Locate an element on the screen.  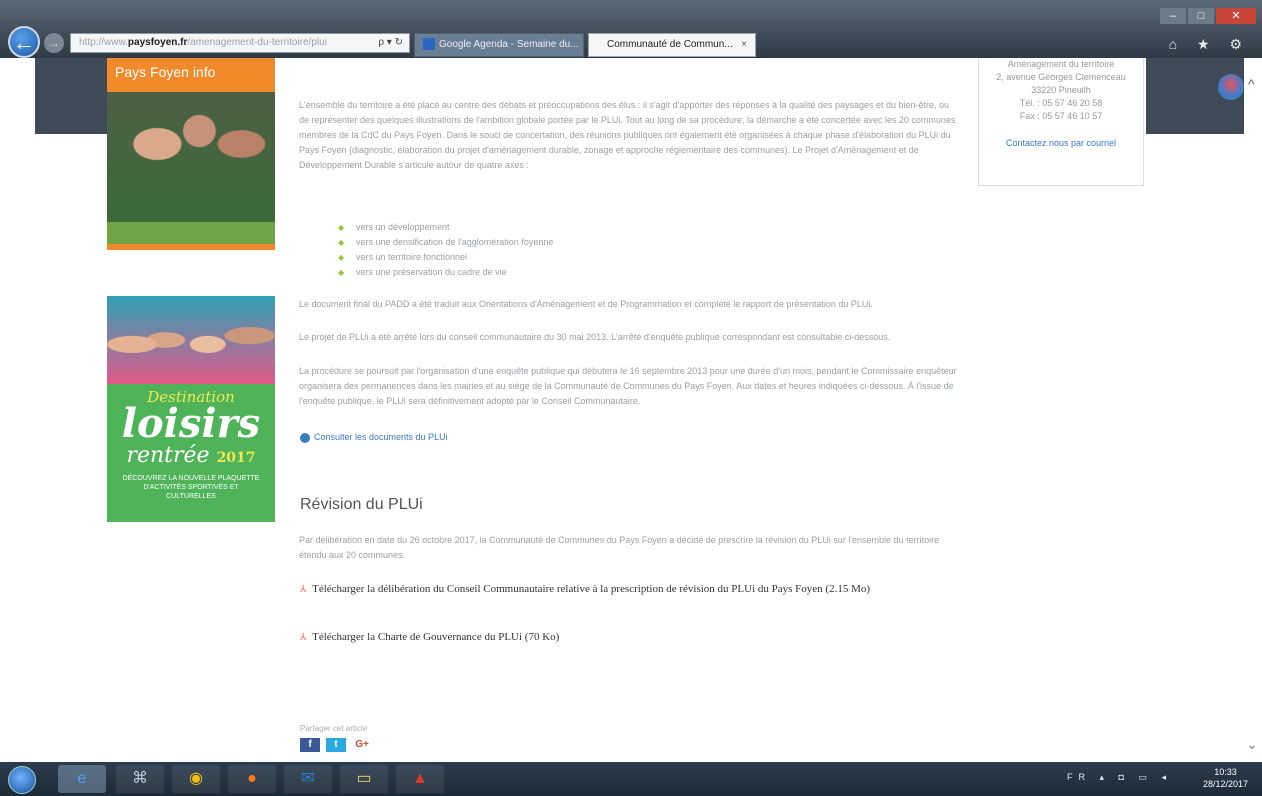
acrobat-icon: ▲ is located at coordinates (420, 779).